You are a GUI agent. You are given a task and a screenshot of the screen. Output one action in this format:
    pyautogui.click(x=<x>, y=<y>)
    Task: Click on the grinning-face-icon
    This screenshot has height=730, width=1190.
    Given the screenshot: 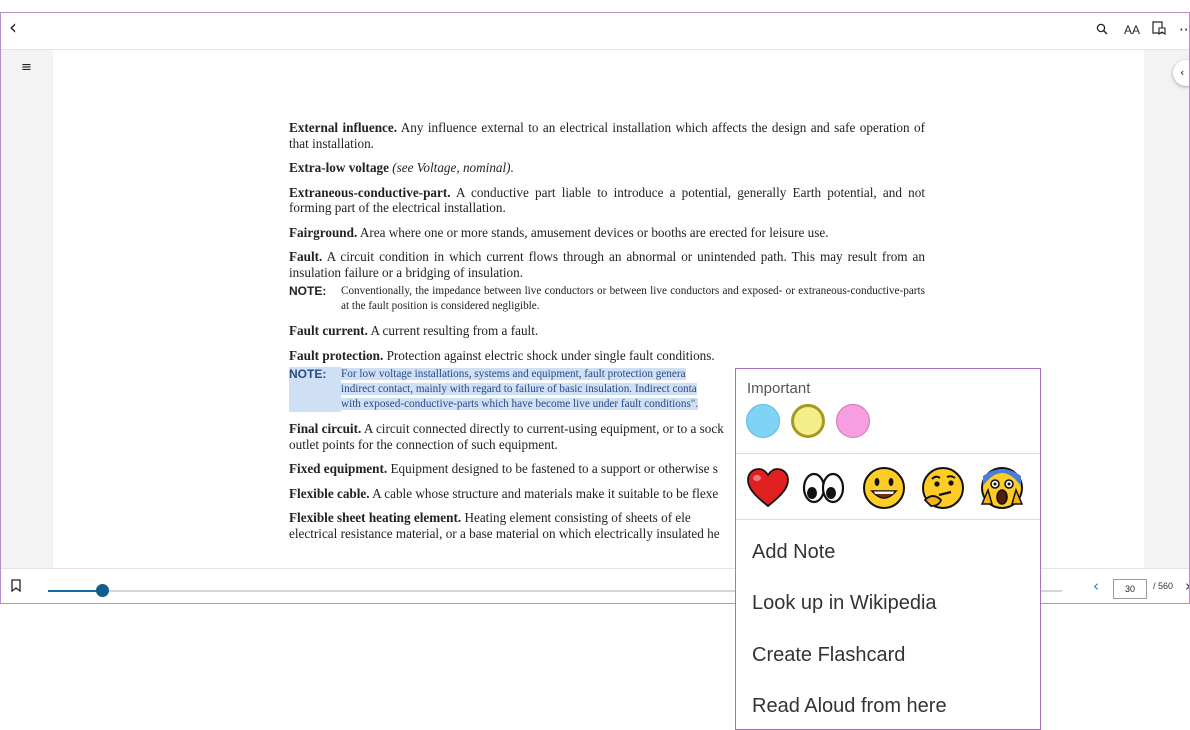 What is the action you would take?
    pyautogui.click(x=884, y=488)
    